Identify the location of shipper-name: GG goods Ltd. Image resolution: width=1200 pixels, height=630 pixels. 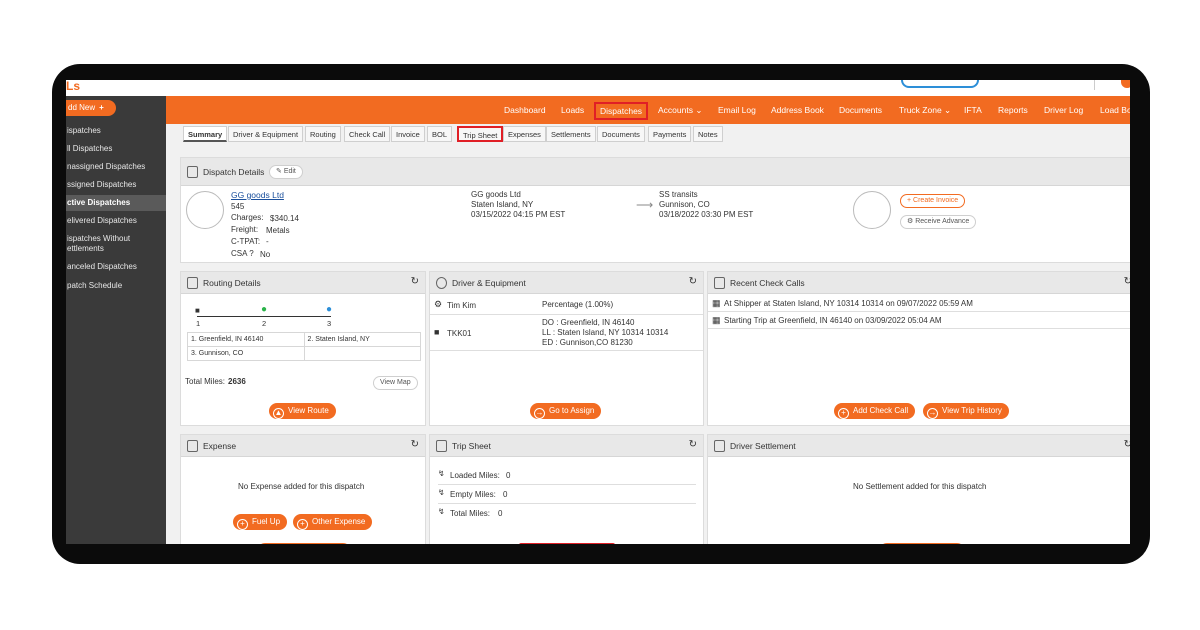
(496, 194).